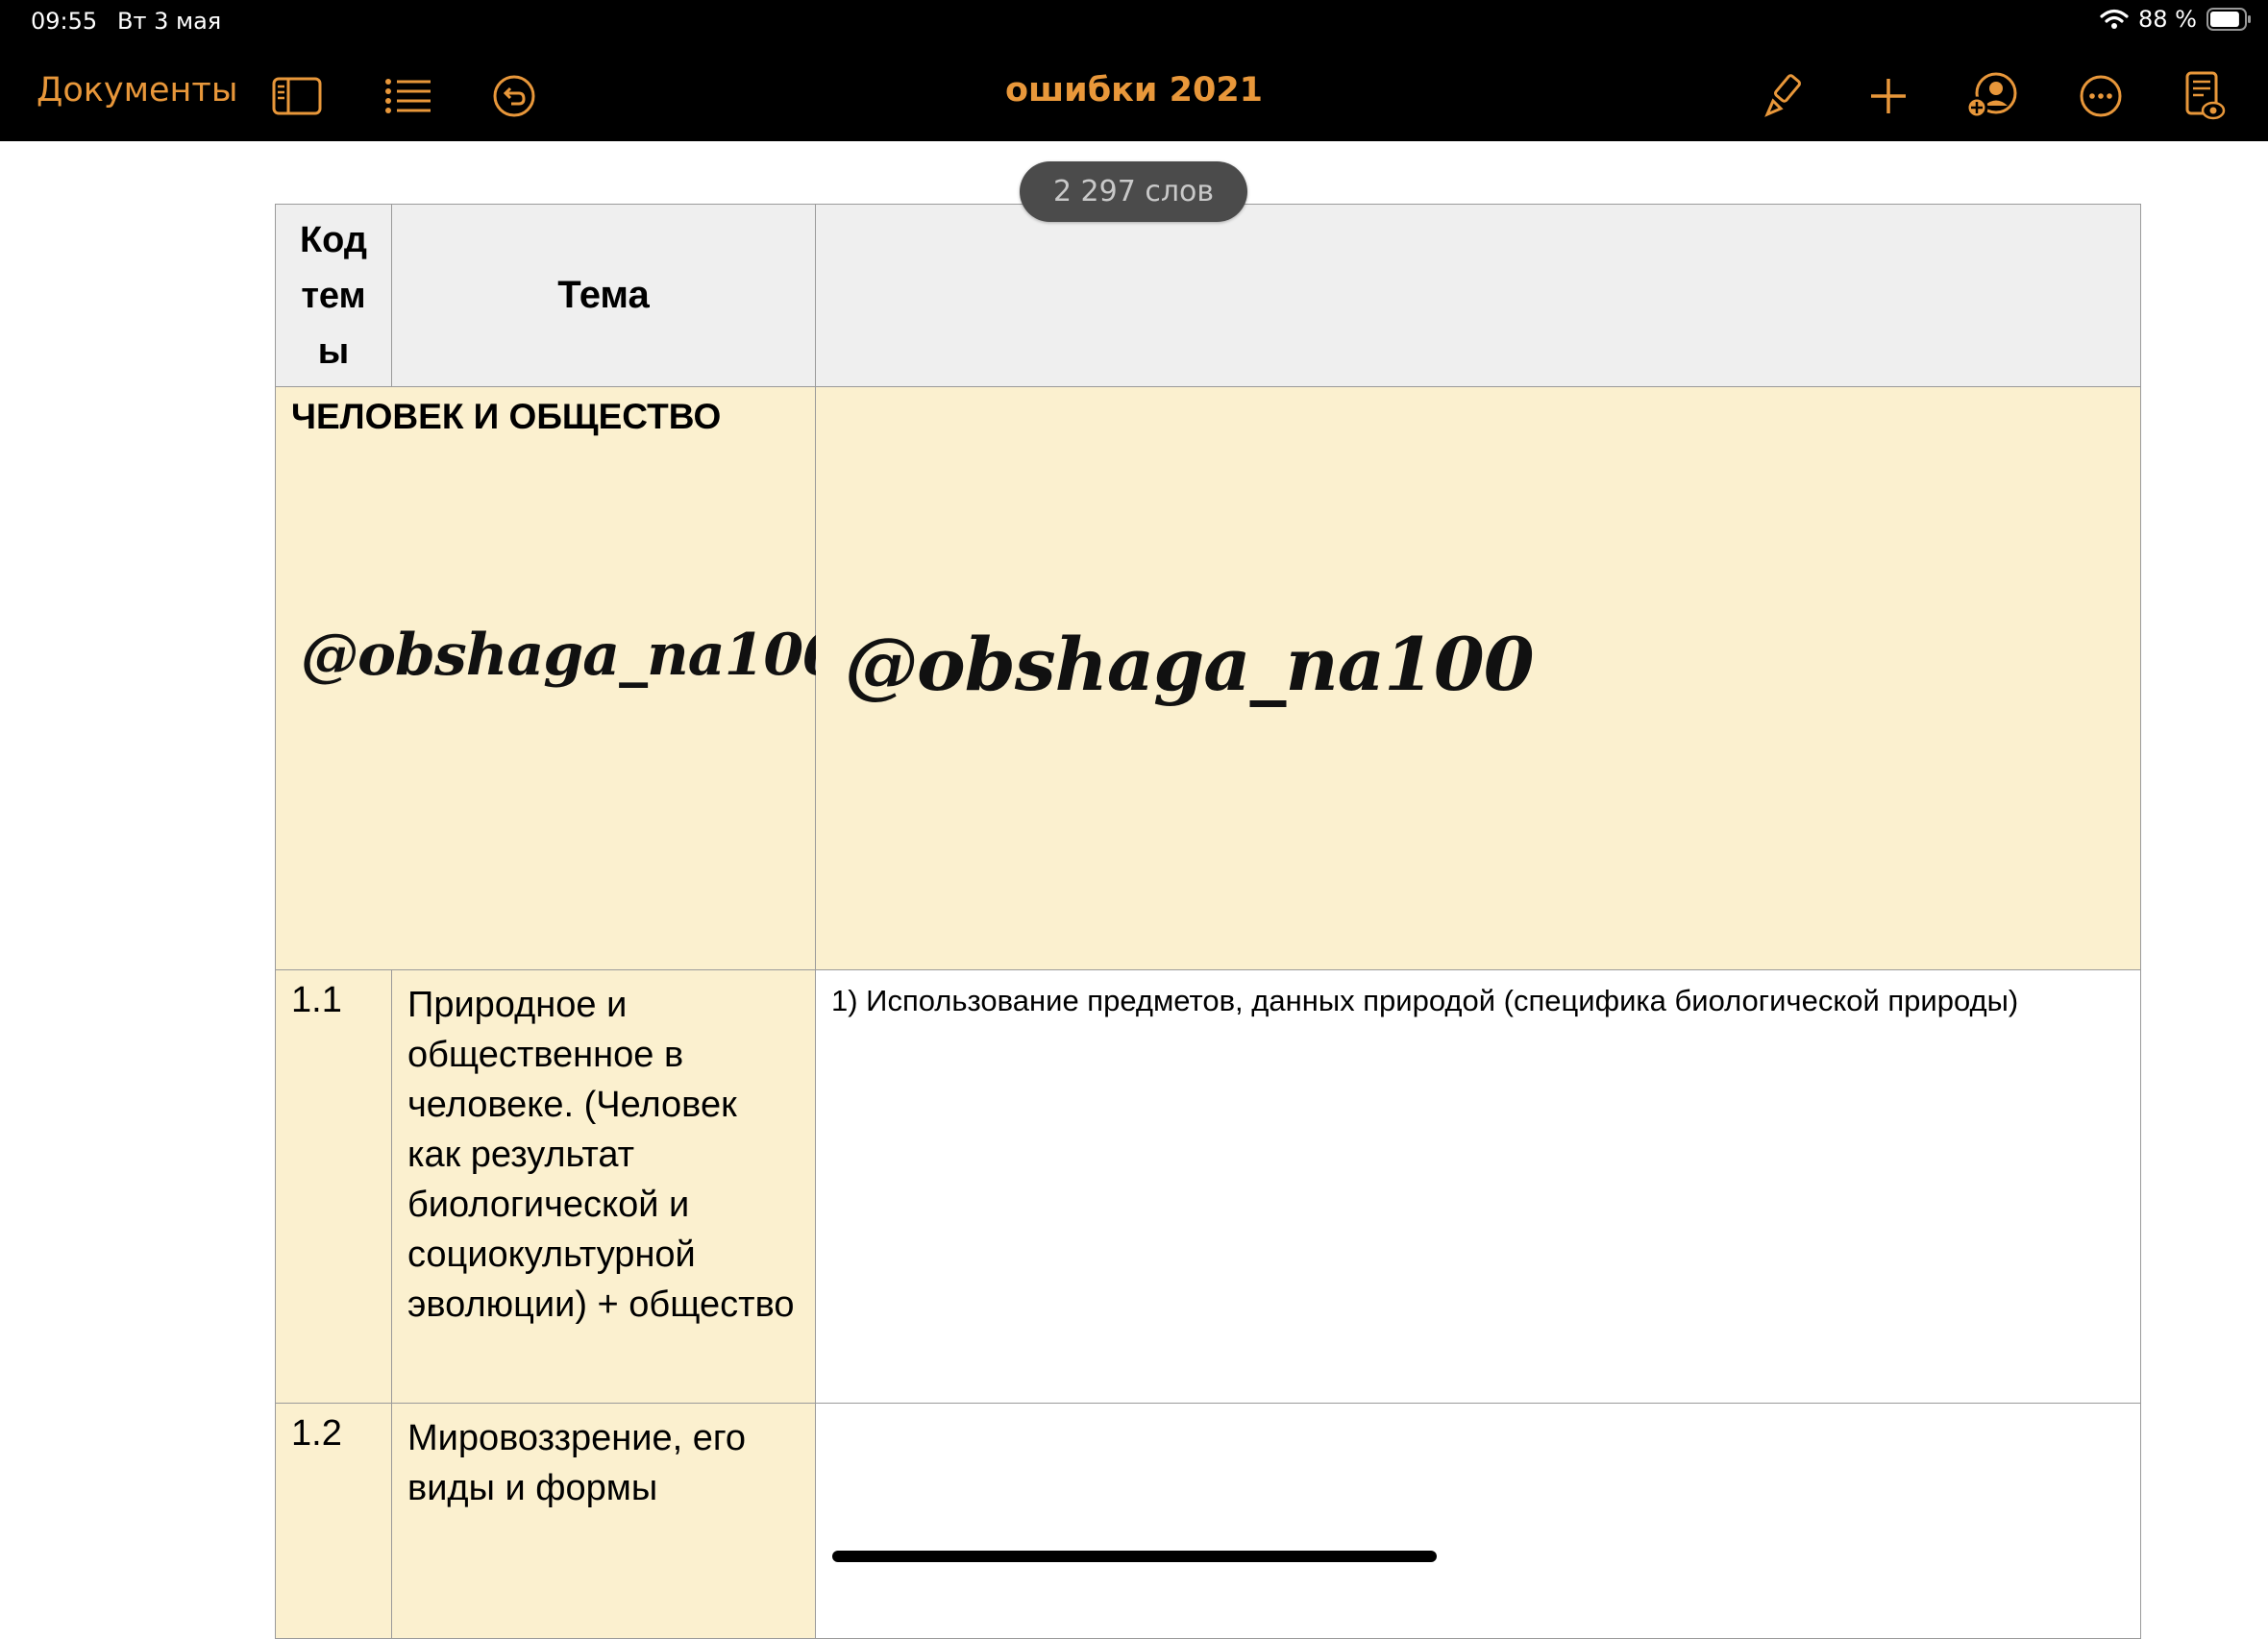 Image resolution: width=2268 pixels, height=1639 pixels. I want to click on battery-percent: 88 %, so click(2167, 19).